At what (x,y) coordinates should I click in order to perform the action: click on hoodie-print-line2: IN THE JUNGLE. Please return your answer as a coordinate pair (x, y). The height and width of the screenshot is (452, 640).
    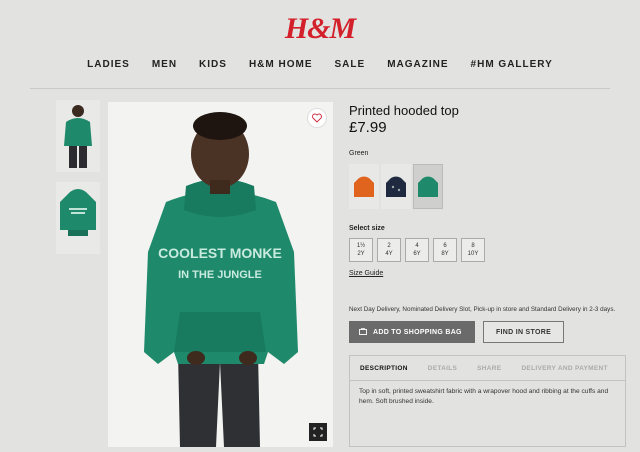
    Looking at the image, I should click on (220, 275).